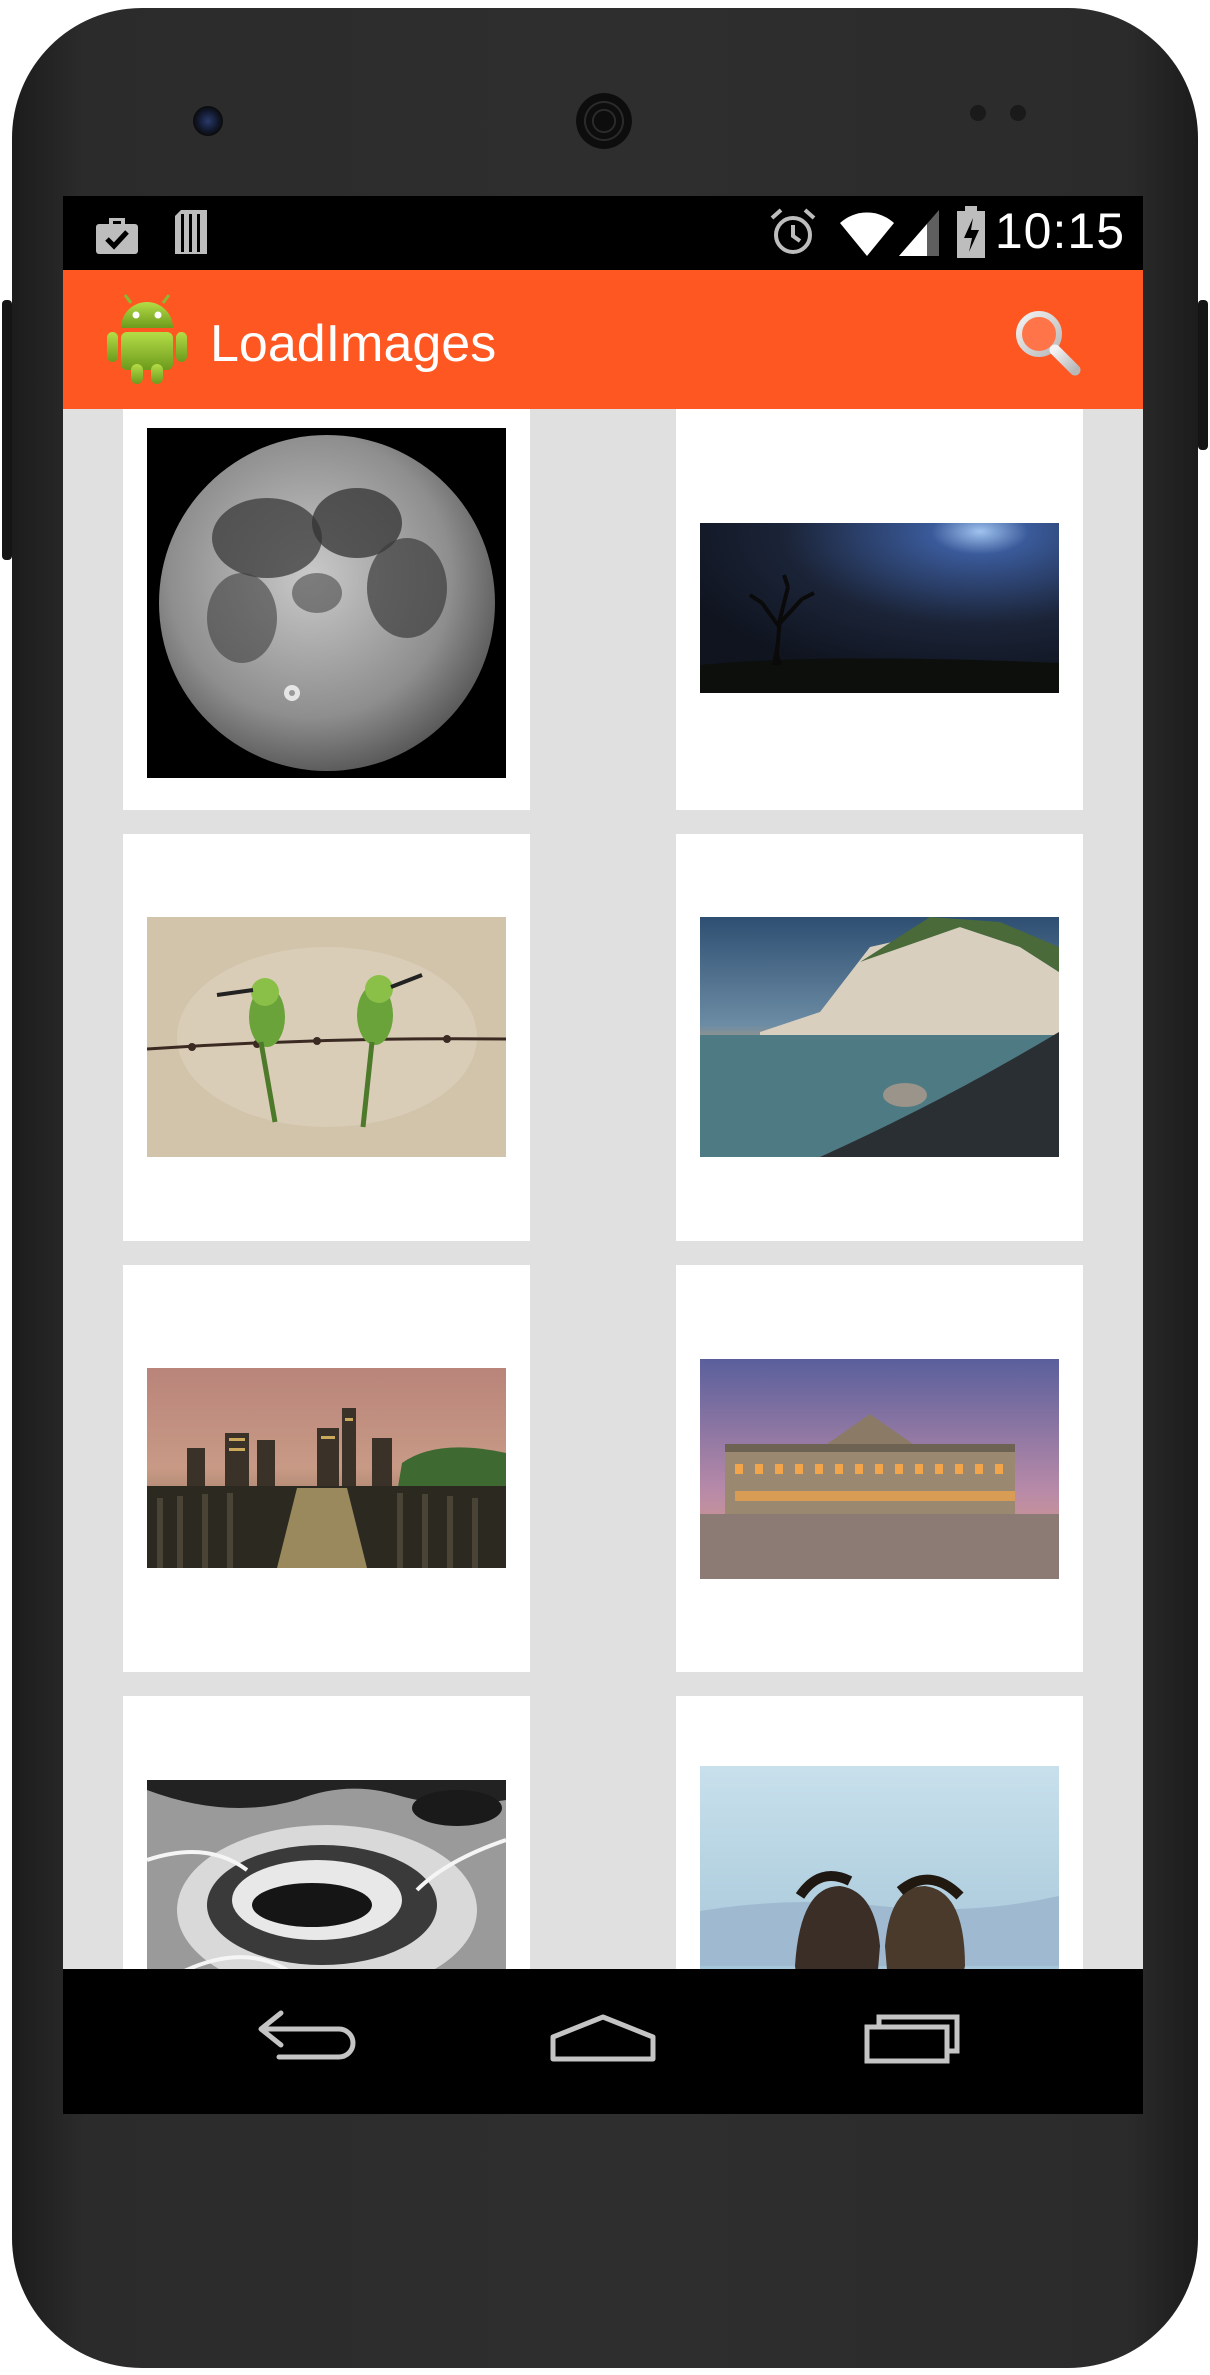 The width and height of the screenshot is (1210, 2375). Describe the element at coordinates (603, 2039) in the screenshot. I see `home-icon` at that location.